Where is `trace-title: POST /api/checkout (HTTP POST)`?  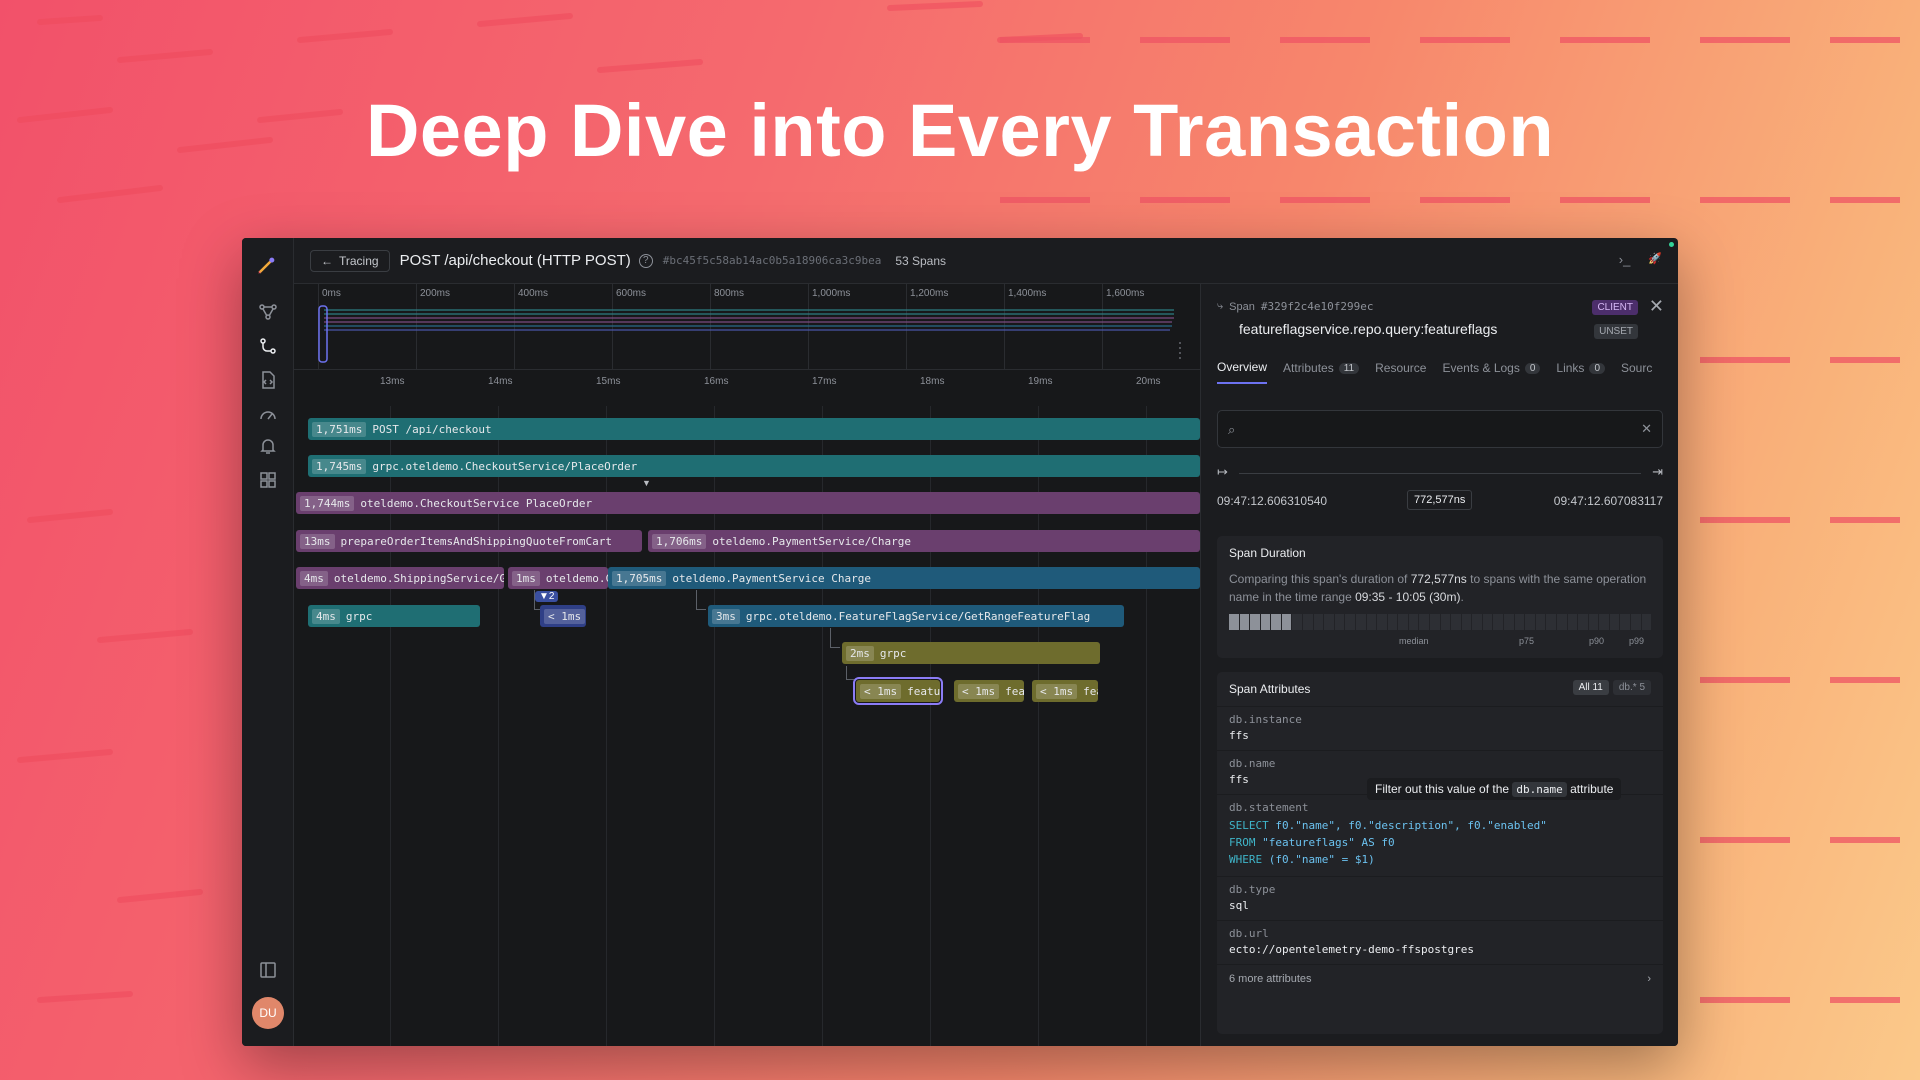
trace-title: POST /api/checkout (HTTP POST) is located at coordinates (515, 260).